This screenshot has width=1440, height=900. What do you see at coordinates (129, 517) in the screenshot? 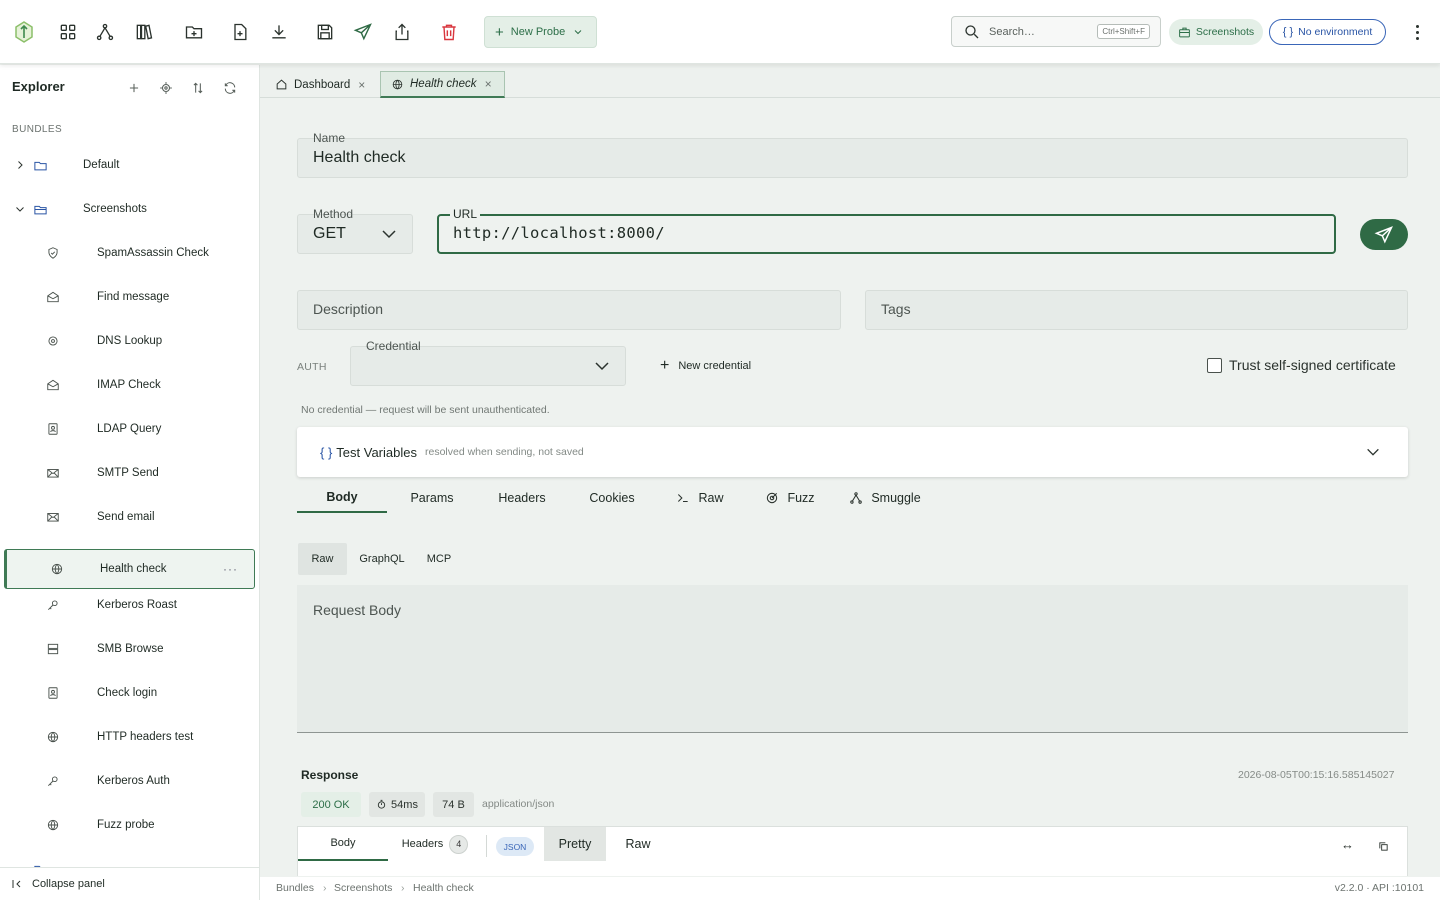
I see `probe-item: Send email` at bounding box center [129, 517].